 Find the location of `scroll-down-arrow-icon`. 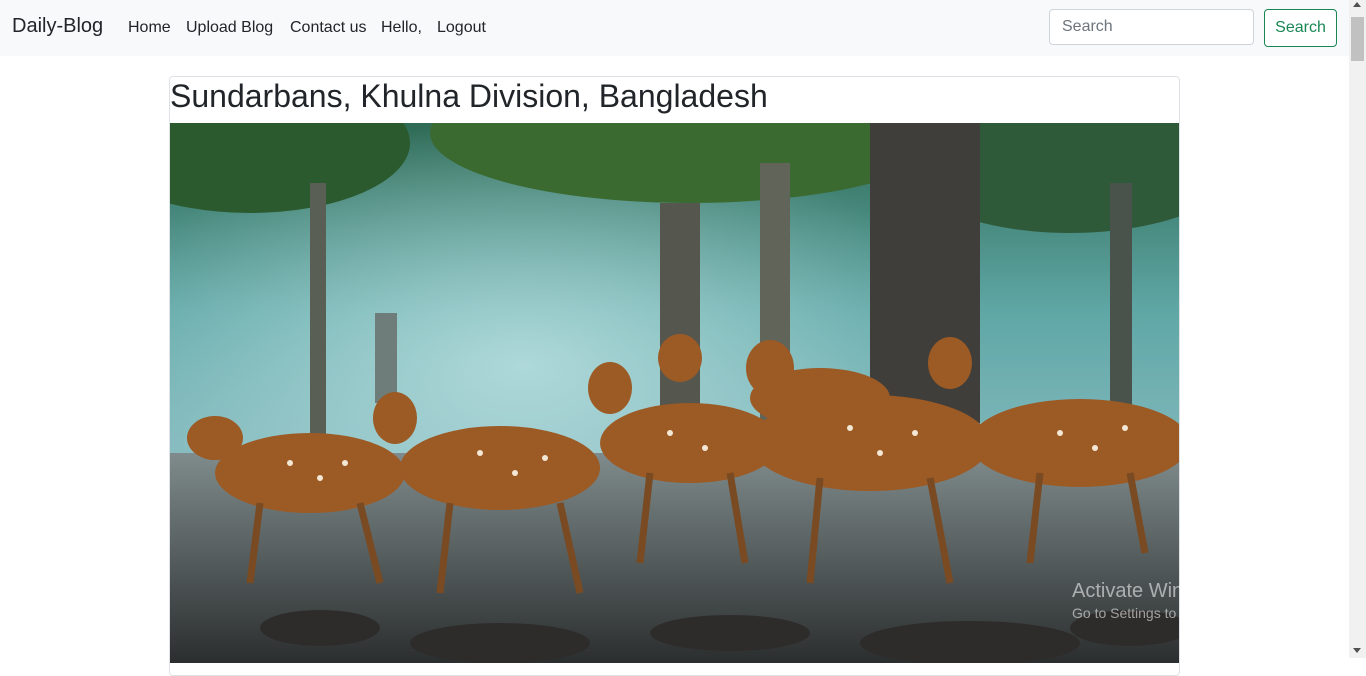

scroll-down-arrow-icon is located at coordinates (1357, 650).